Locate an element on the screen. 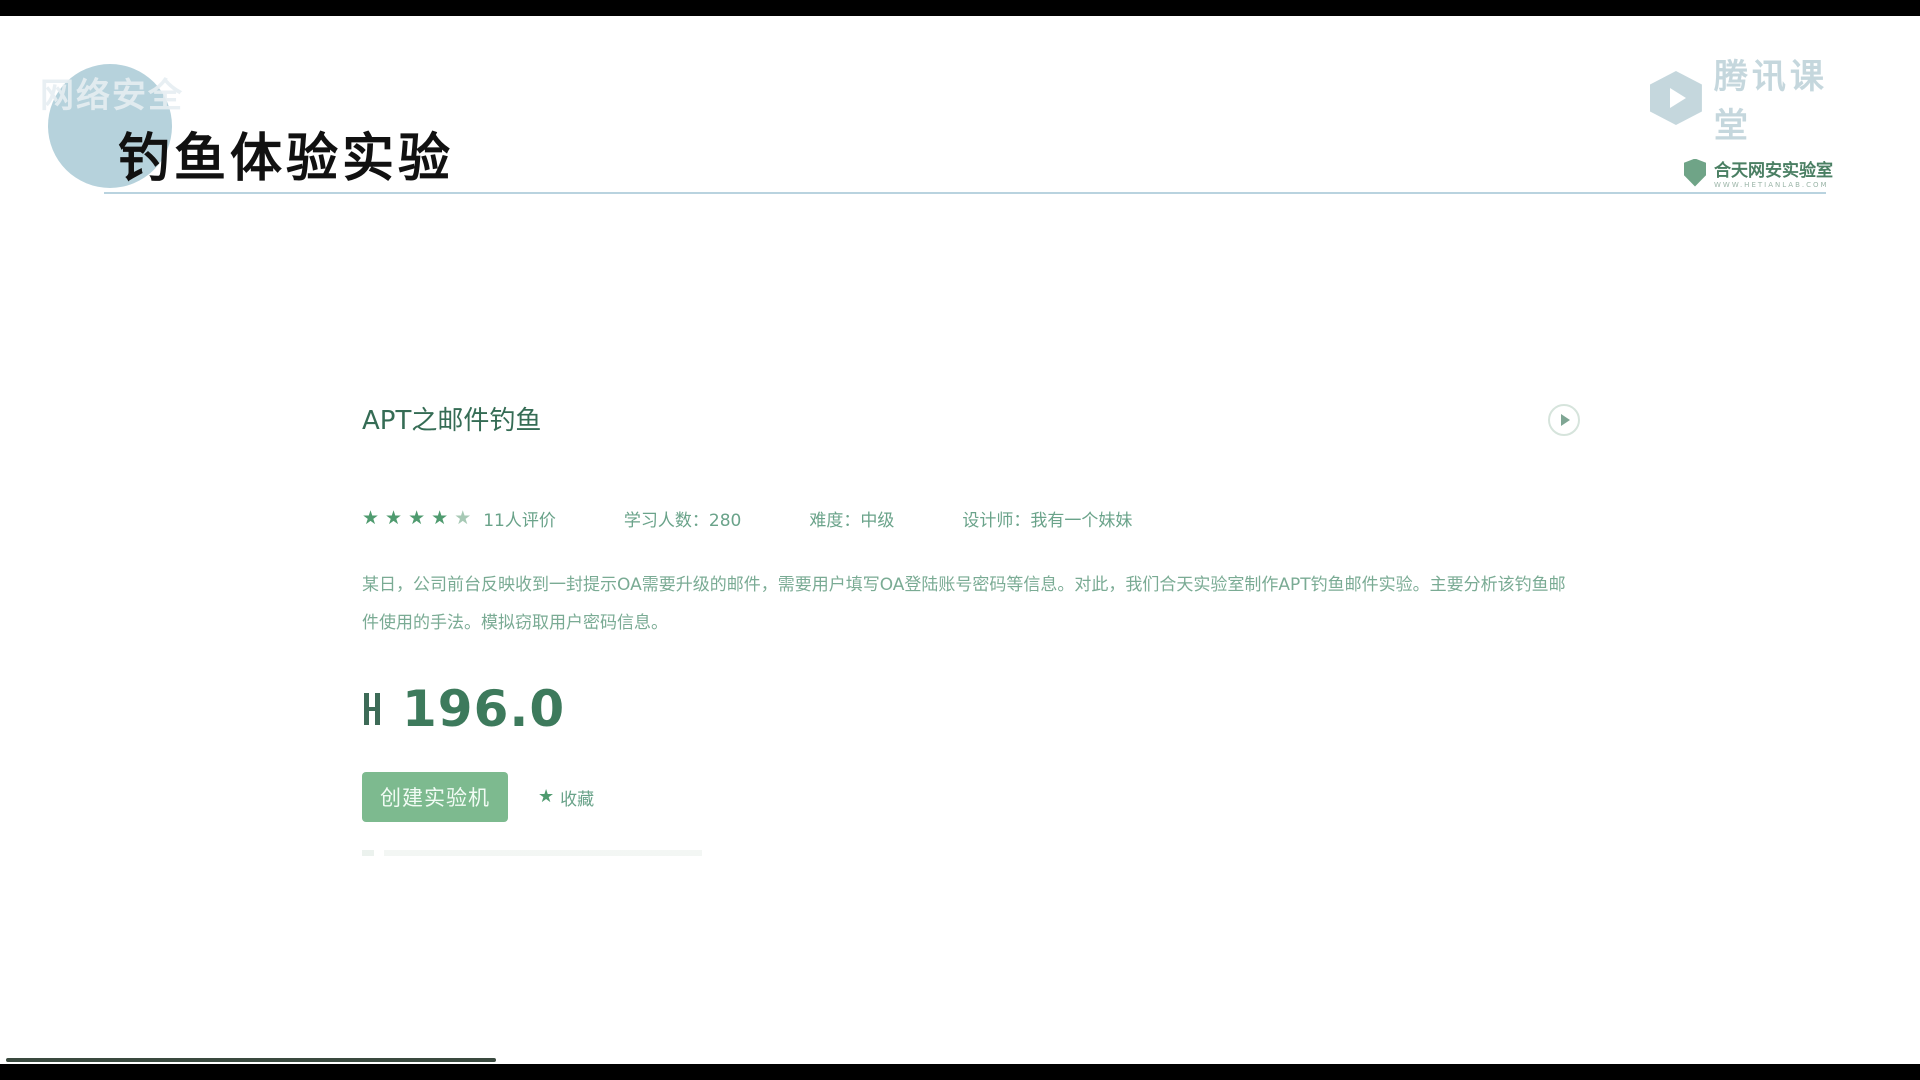 Image resolution: width=1920 pixels, height=1080 pixels. currency-icon is located at coordinates (376, 709).